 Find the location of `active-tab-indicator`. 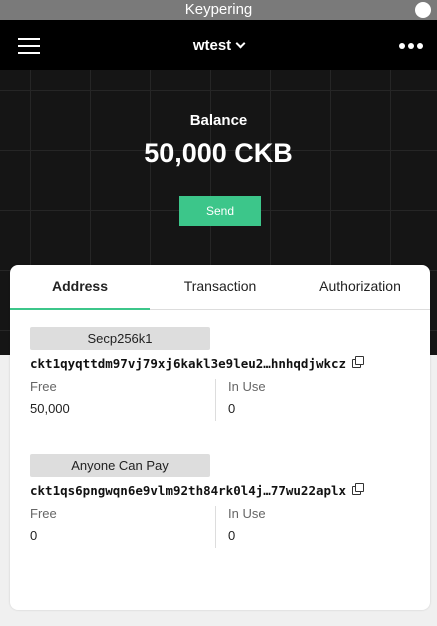

active-tab-indicator is located at coordinates (80, 309).